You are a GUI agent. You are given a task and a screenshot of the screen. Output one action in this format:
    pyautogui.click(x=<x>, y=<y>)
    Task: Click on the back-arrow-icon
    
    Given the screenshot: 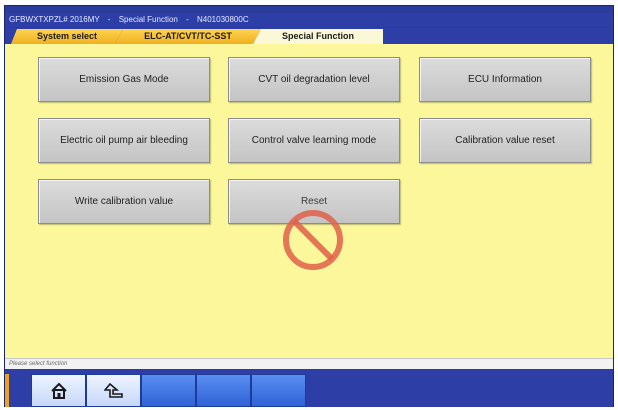 What is the action you would take?
    pyautogui.click(x=113, y=390)
    